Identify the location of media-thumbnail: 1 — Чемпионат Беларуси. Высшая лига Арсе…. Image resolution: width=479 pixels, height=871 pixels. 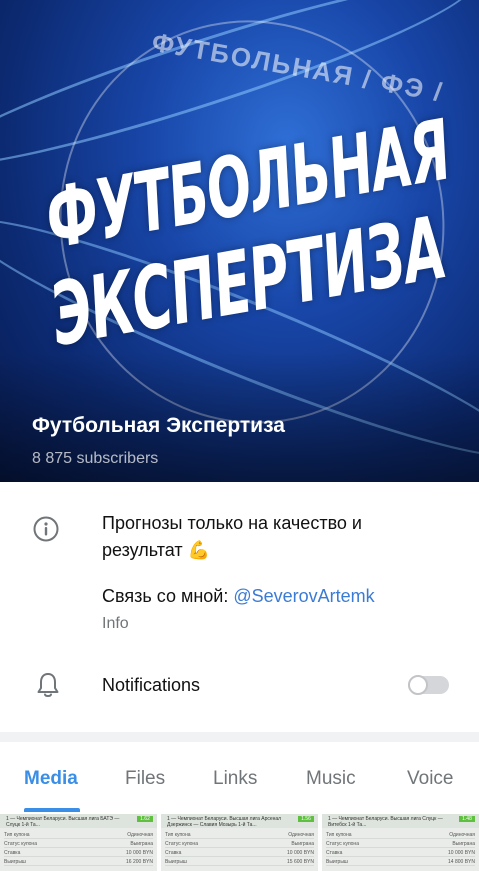
(239, 842).